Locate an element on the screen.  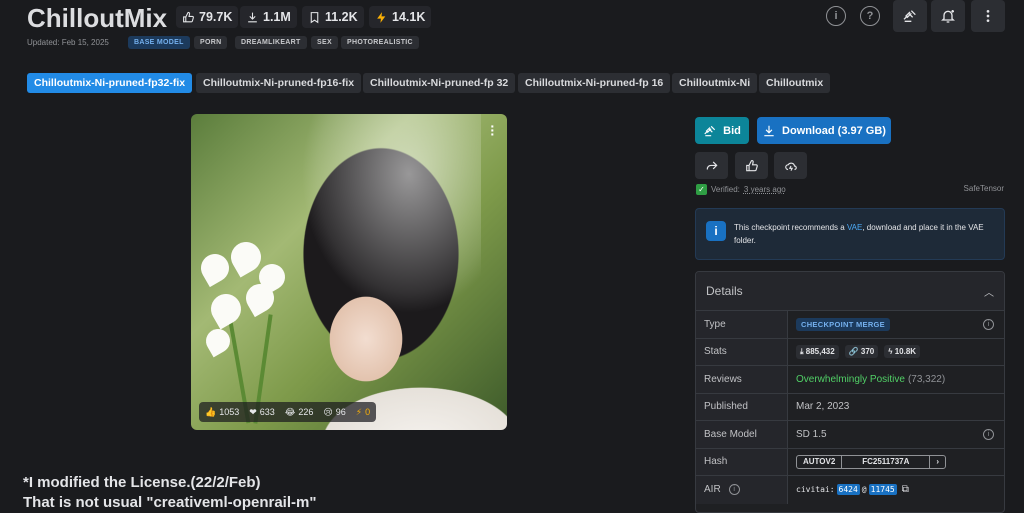
cloud-bolt-icon is located at coordinates (790, 166).